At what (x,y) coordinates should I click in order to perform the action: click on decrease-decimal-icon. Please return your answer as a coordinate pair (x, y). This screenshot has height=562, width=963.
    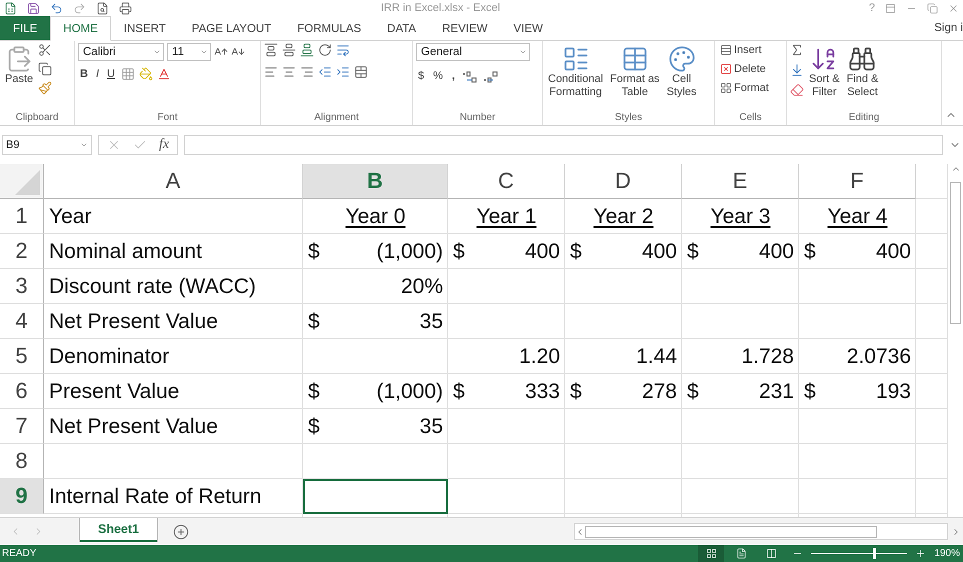
    Looking at the image, I should click on (490, 76).